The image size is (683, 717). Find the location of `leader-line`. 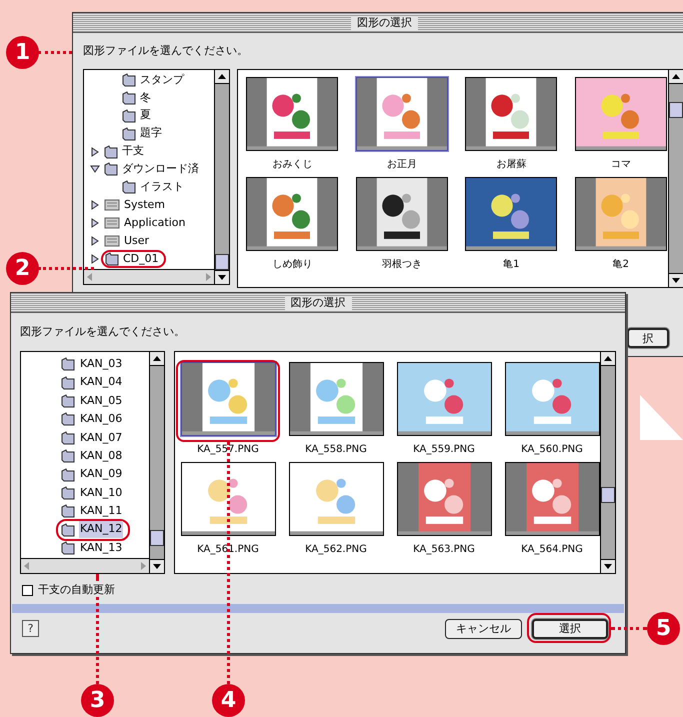

leader-line is located at coordinates (97, 577).